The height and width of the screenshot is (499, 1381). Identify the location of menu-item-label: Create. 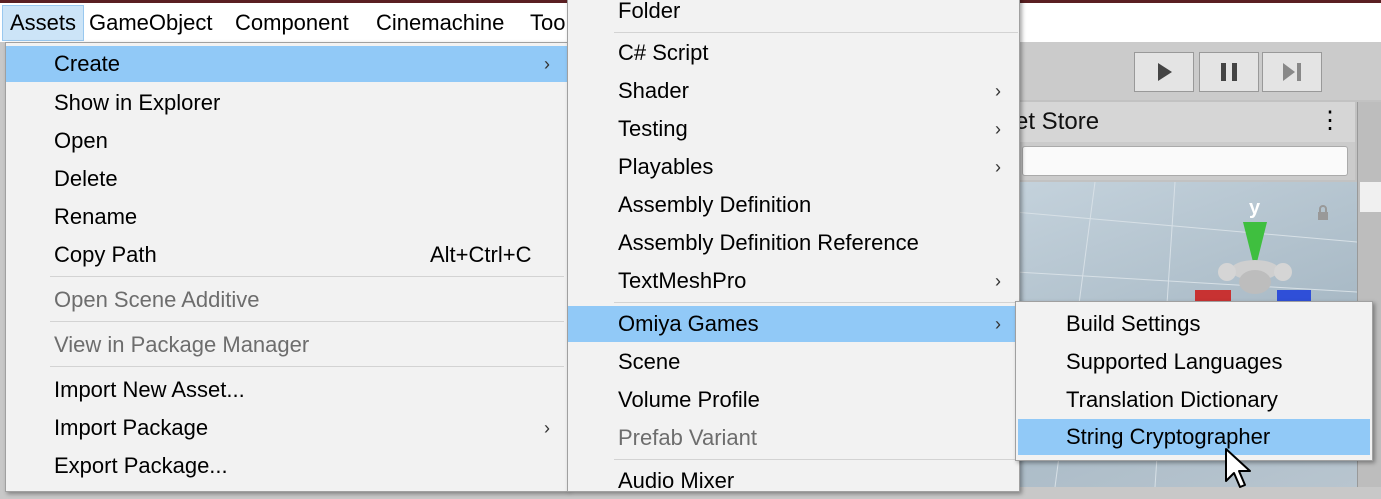
(87, 63).